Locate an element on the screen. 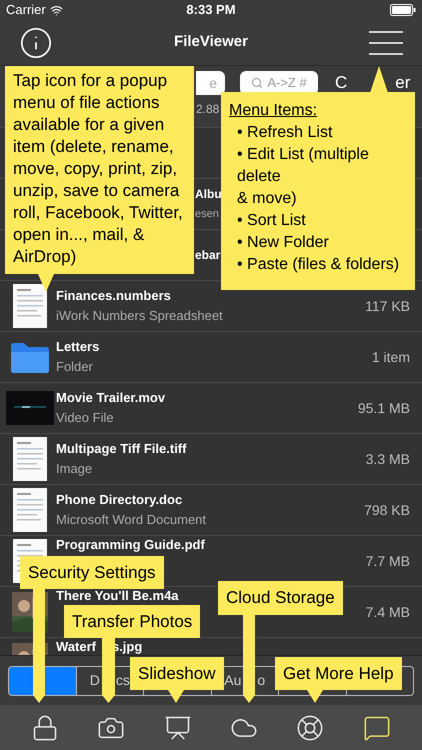 This screenshot has height=750, width=422. callout-list-item: • Refresh List is located at coordinates (284, 133).